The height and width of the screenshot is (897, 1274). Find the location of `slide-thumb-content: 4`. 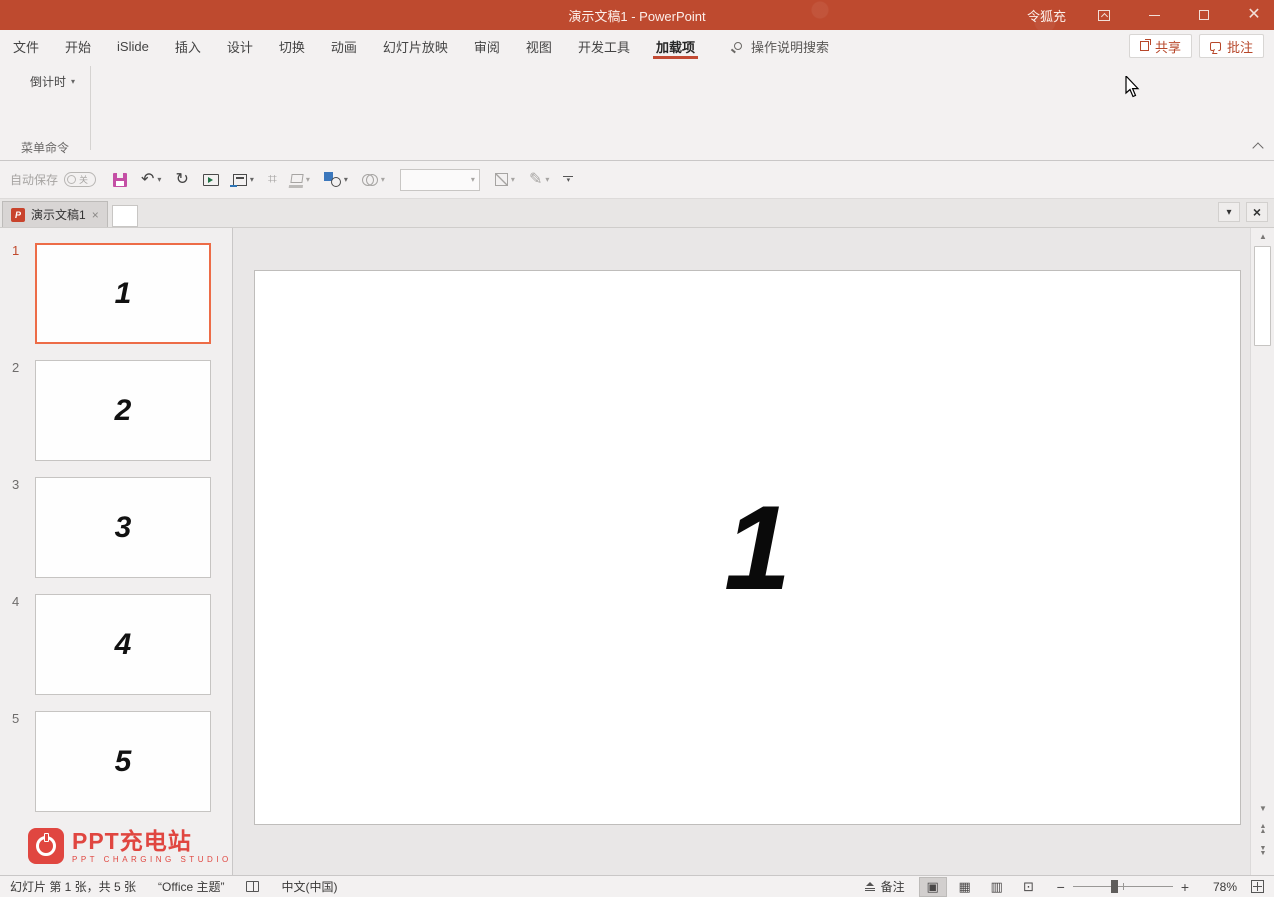

slide-thumb-content: 4 is located at coordinates (123, 644).